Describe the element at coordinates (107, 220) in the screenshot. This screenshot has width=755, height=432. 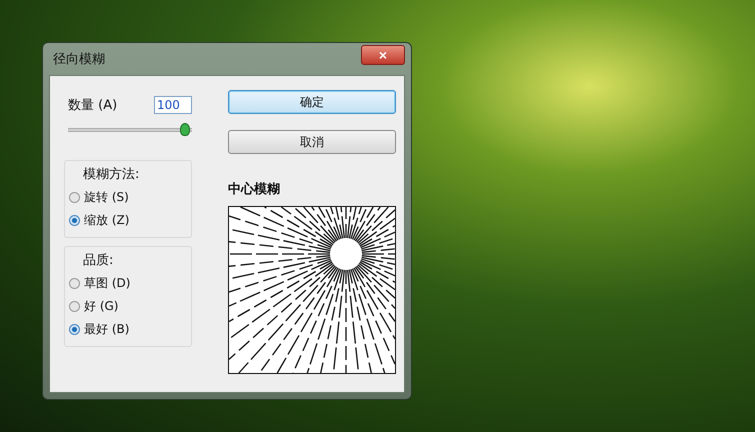
I see `radio-label: 缩放 (Z)` at that location.